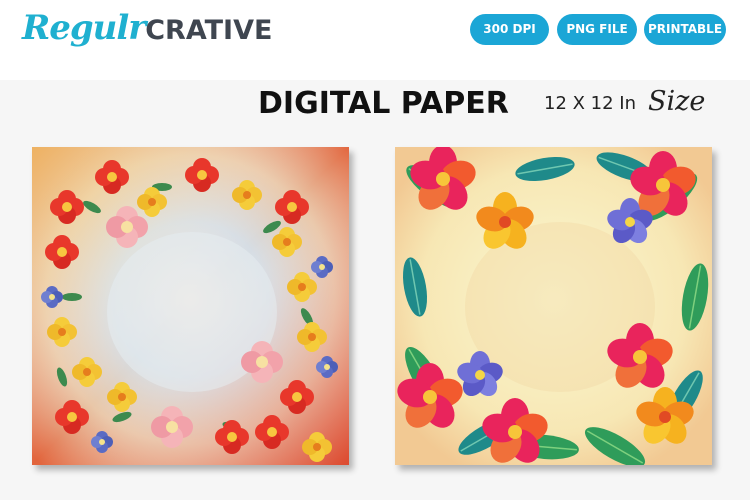 Image resolution: width=750 pixels, height=500 pixels. What do you see at coordinates (597, 29) in the screenshot?
I see `badge-png-file: PNG FILE` at bounding box center [597, 29].